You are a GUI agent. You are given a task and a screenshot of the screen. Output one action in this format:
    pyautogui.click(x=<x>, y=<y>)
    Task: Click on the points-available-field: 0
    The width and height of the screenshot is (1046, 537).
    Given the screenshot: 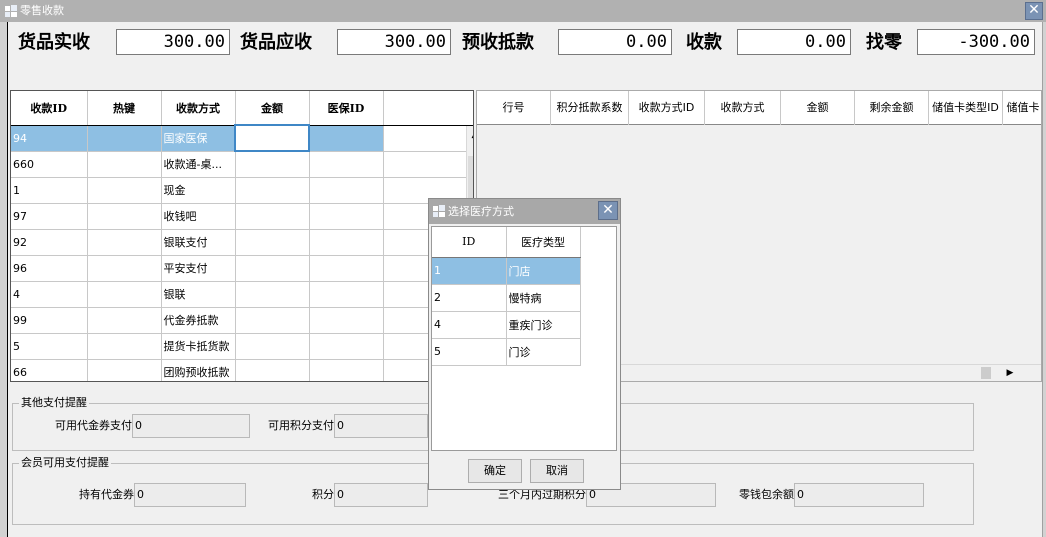 What is the action you would take?
    pyautogui.click(x=381, y=426)
    